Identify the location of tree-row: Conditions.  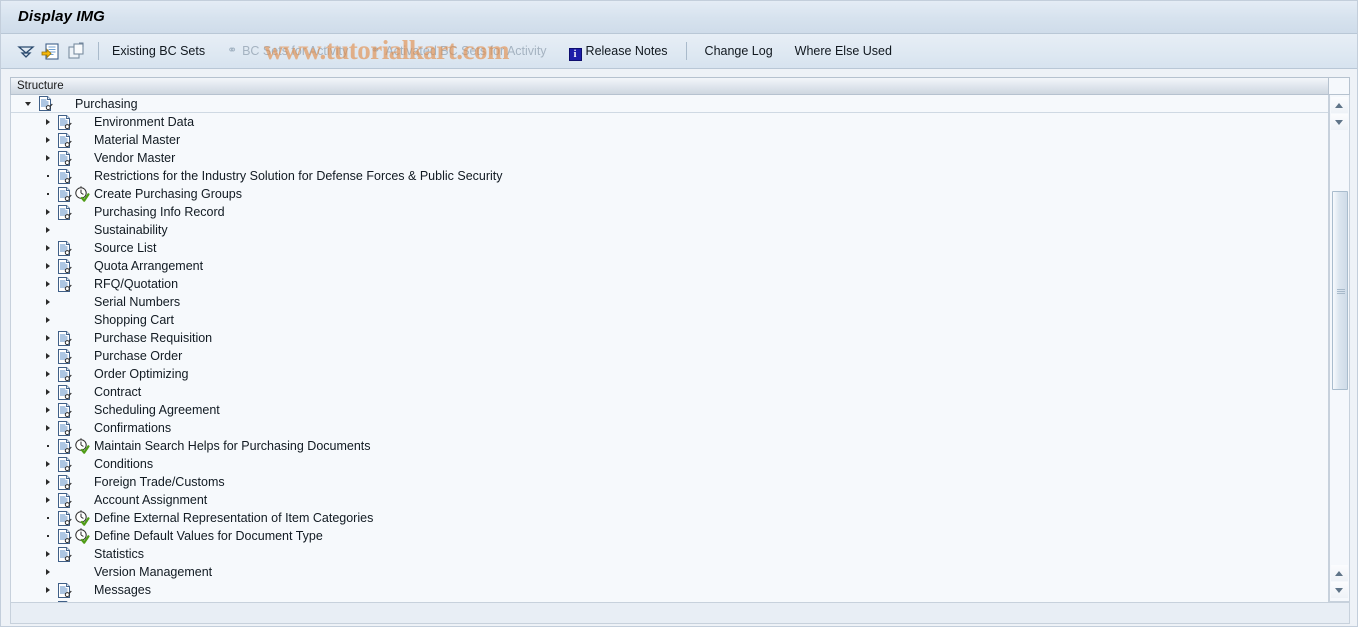
(669, 464).